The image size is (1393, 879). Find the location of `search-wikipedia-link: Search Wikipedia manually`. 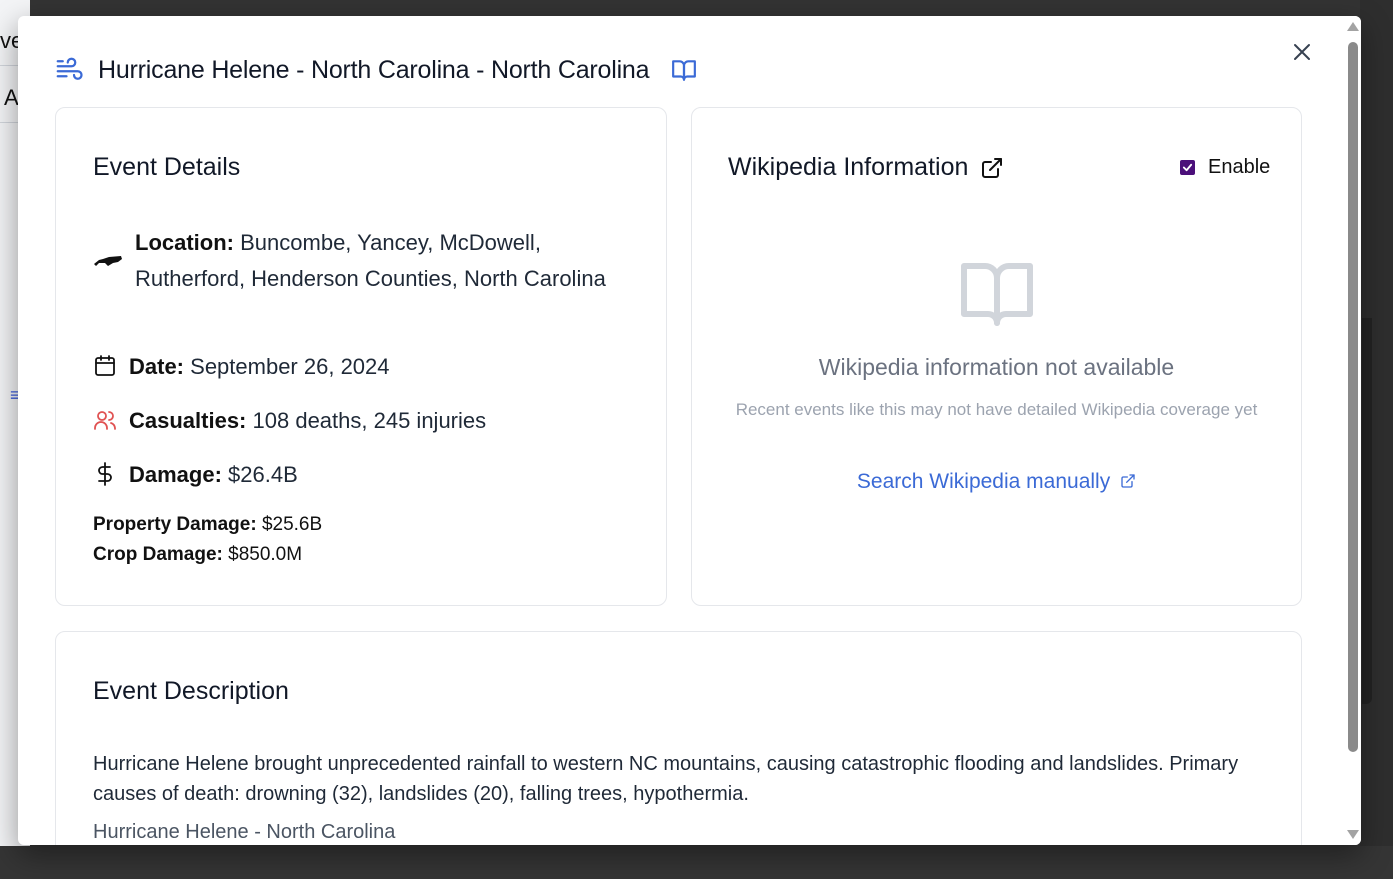

search-wikipedia-link: Search Wikipedia manually is located at coordinates (996, 482).